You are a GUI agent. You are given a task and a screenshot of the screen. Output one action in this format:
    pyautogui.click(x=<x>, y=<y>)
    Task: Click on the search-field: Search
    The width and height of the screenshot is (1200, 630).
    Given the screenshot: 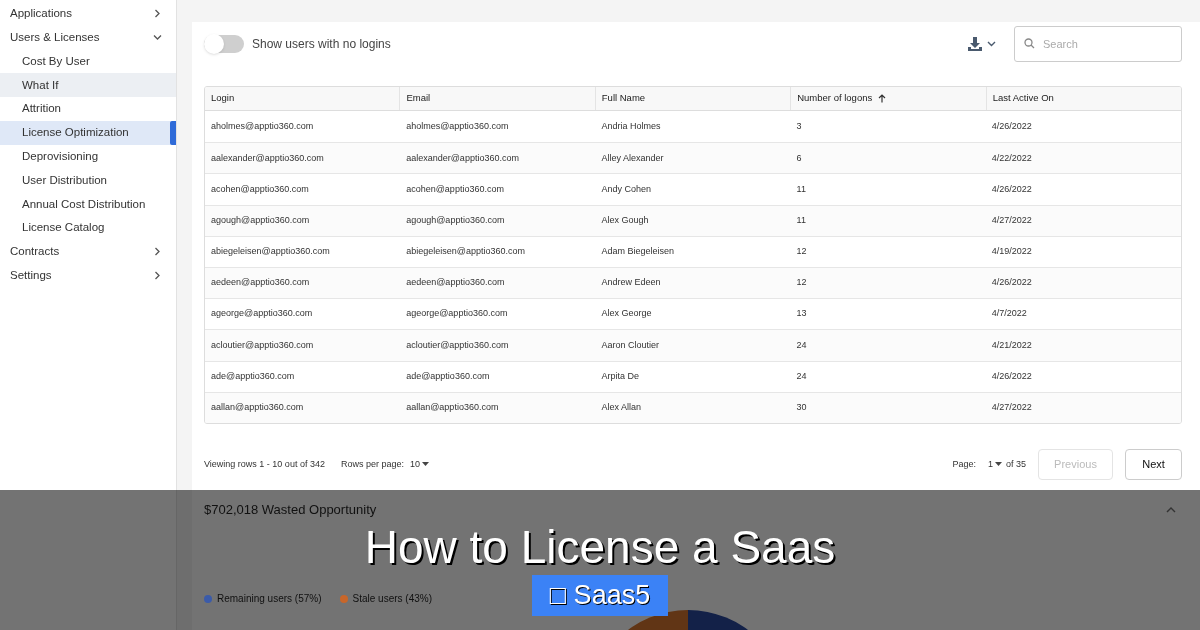 What is the action you would take?
    pyautogui.click(x=1098, y=44)
    